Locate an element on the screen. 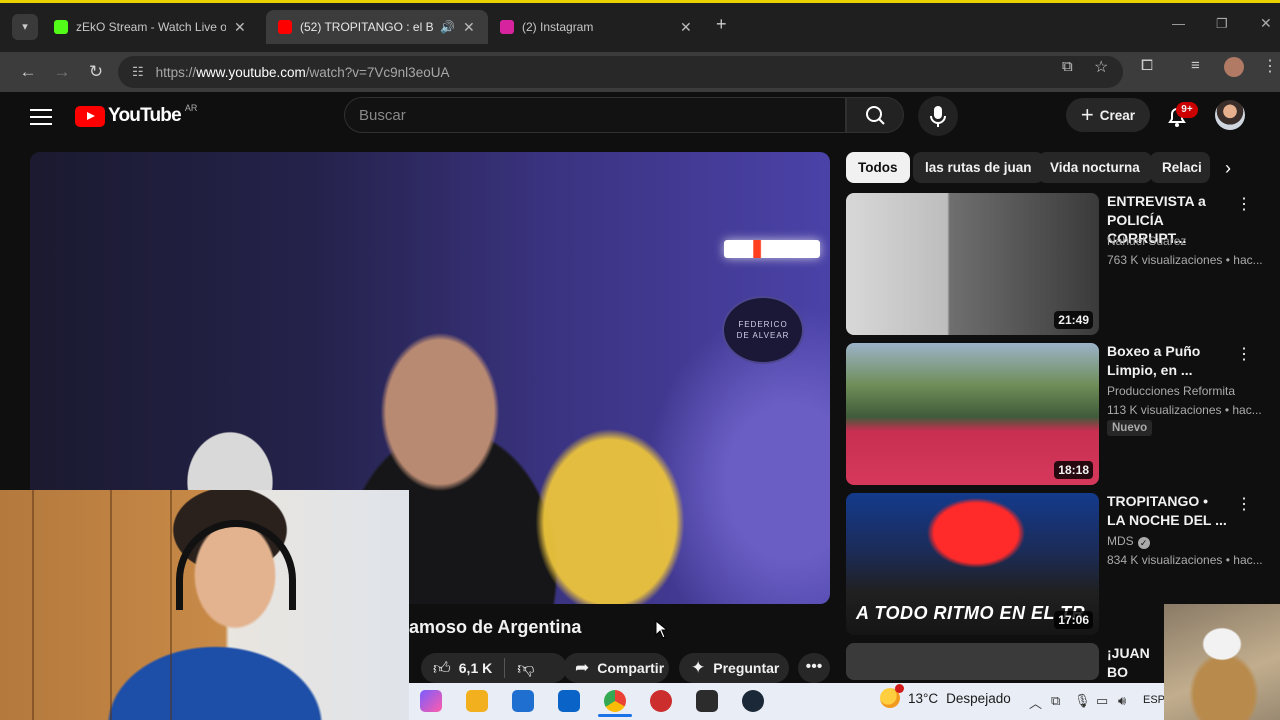  venue-logo: FEDERICO DE ALVEAR is located at coordinates (763, 330).